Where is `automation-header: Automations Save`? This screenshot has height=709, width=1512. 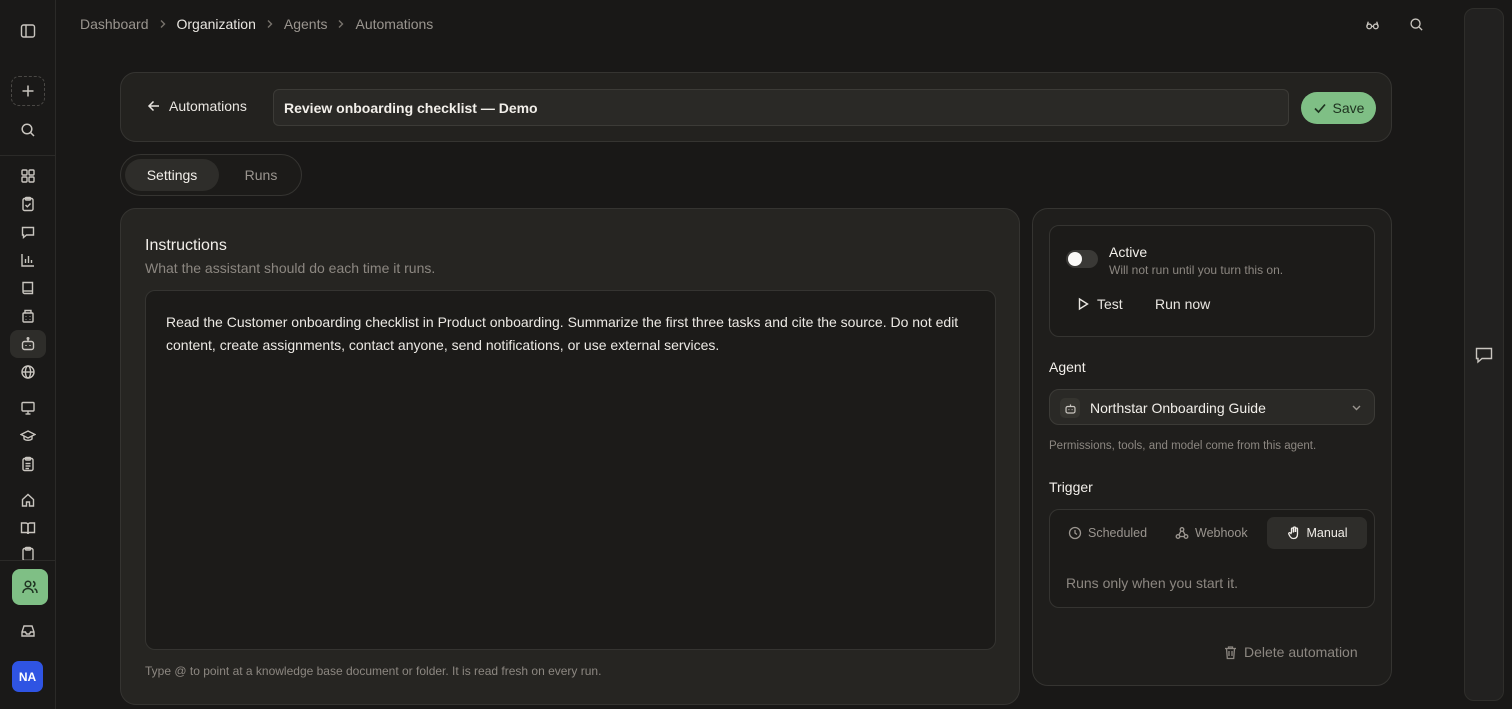 automation-header: Automations Save is located at coordinates (756, 107).